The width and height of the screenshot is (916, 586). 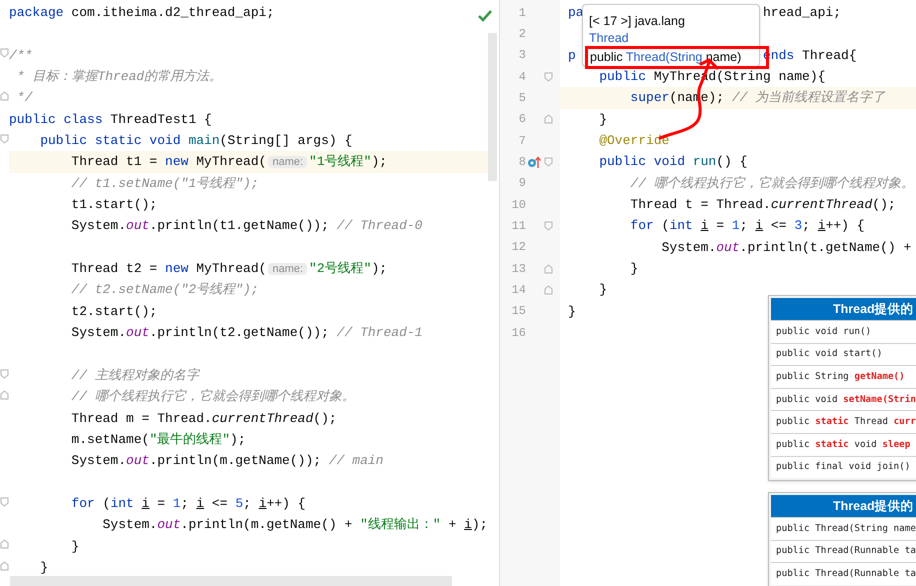 I want to click on line-number: 2, so click(x=522, y=35).